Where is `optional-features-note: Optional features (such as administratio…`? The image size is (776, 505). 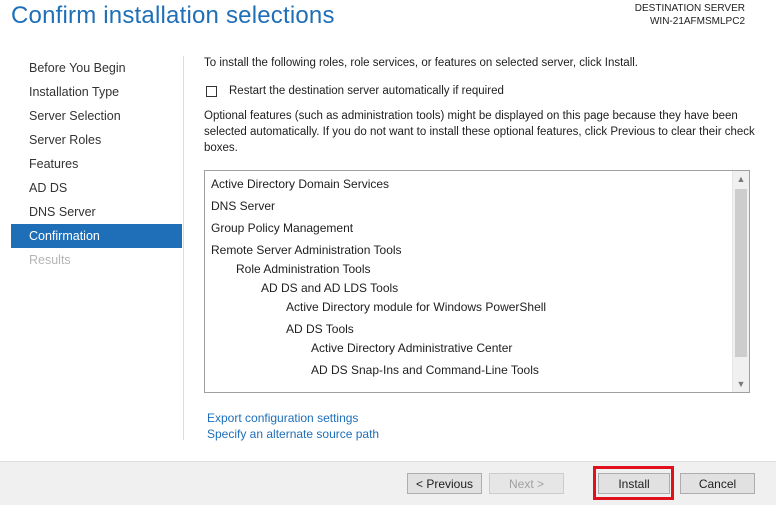 optional-features-note: Optional features (such as administratio… is located at coordinates (479, 132).